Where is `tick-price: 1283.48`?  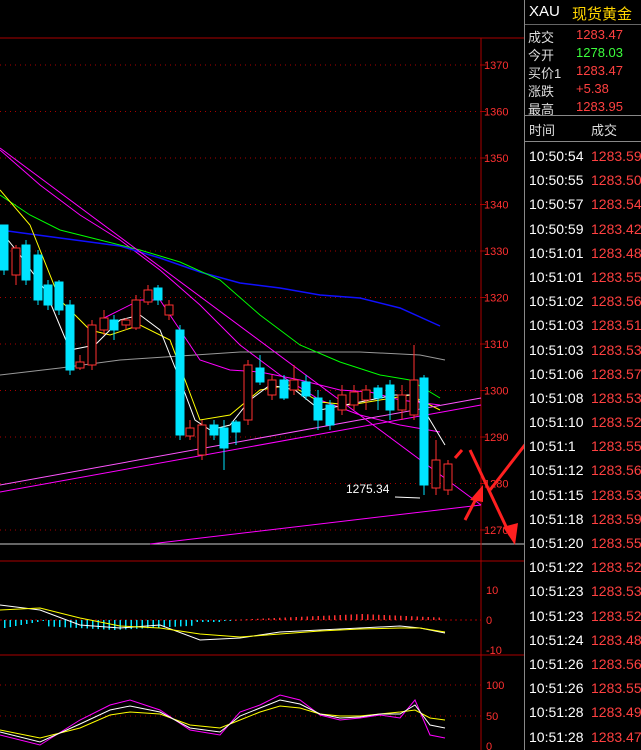 tick-price: 1283.48 is located at coordinates (616, 639).